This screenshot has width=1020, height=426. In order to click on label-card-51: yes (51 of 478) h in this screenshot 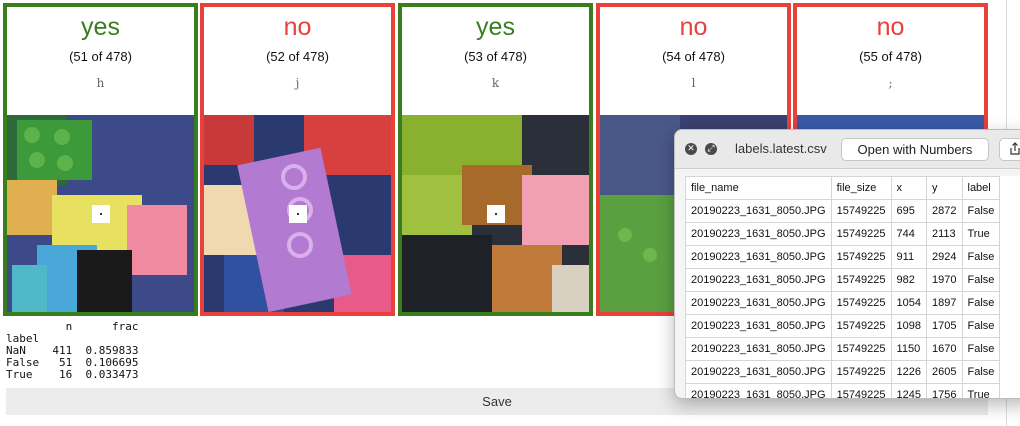, I will do `click(100, 159)`.